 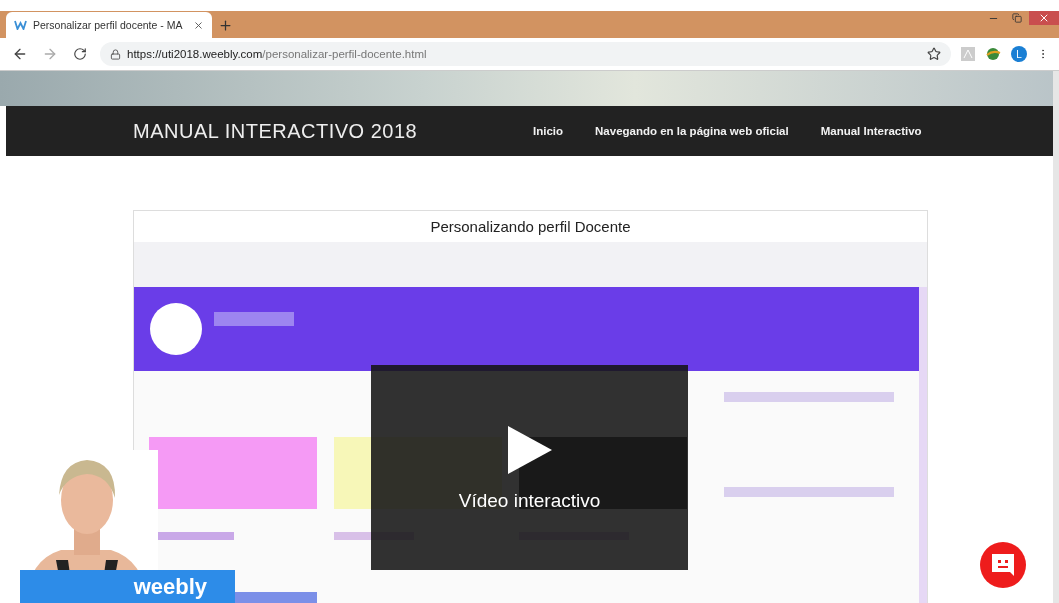 I want to click on nav-link: Navegando en la página web oficial, so click(x=692, y=131).